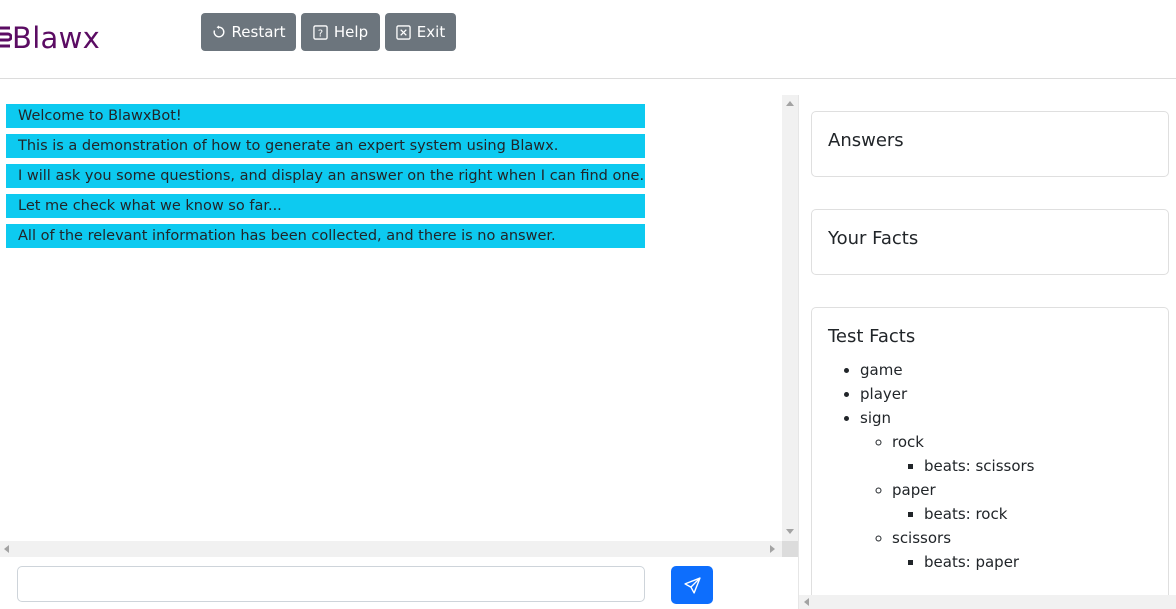 This screenshot has height=609, width=1176. Describe the element at coordinates (790, 318) in the screenshot. I see `chat-vertical-scrollbar` at that location.